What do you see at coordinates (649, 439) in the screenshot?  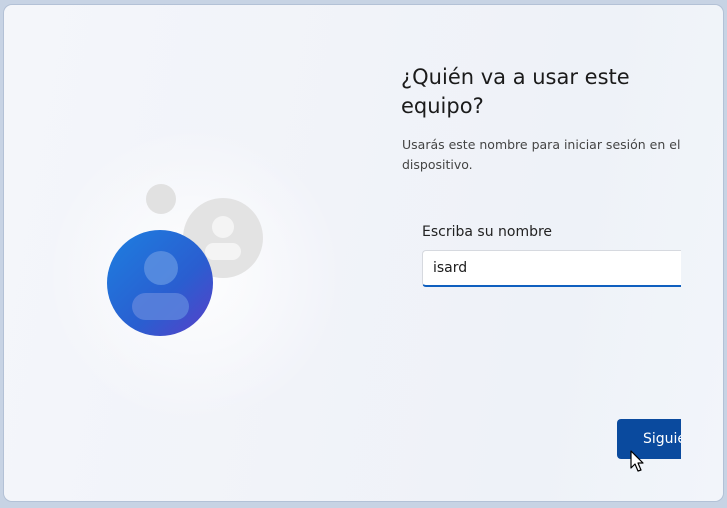 I see `next-button: Siguiente` at bounding box center [649, 439].